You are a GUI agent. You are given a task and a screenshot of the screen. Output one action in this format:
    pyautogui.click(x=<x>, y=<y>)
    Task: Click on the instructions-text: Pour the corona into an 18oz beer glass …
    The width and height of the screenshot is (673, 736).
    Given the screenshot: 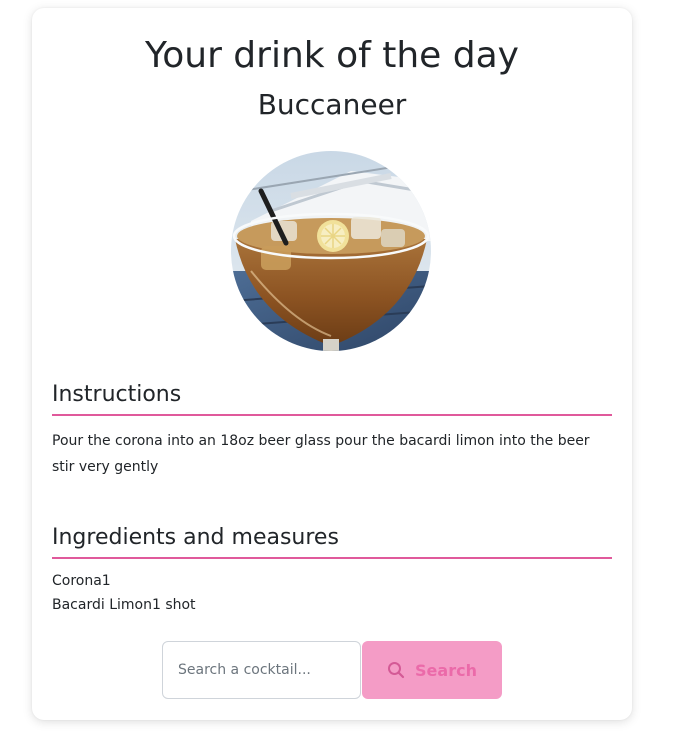 What is the action you would take?
    pyautogui.click(x=321, y=454)
    